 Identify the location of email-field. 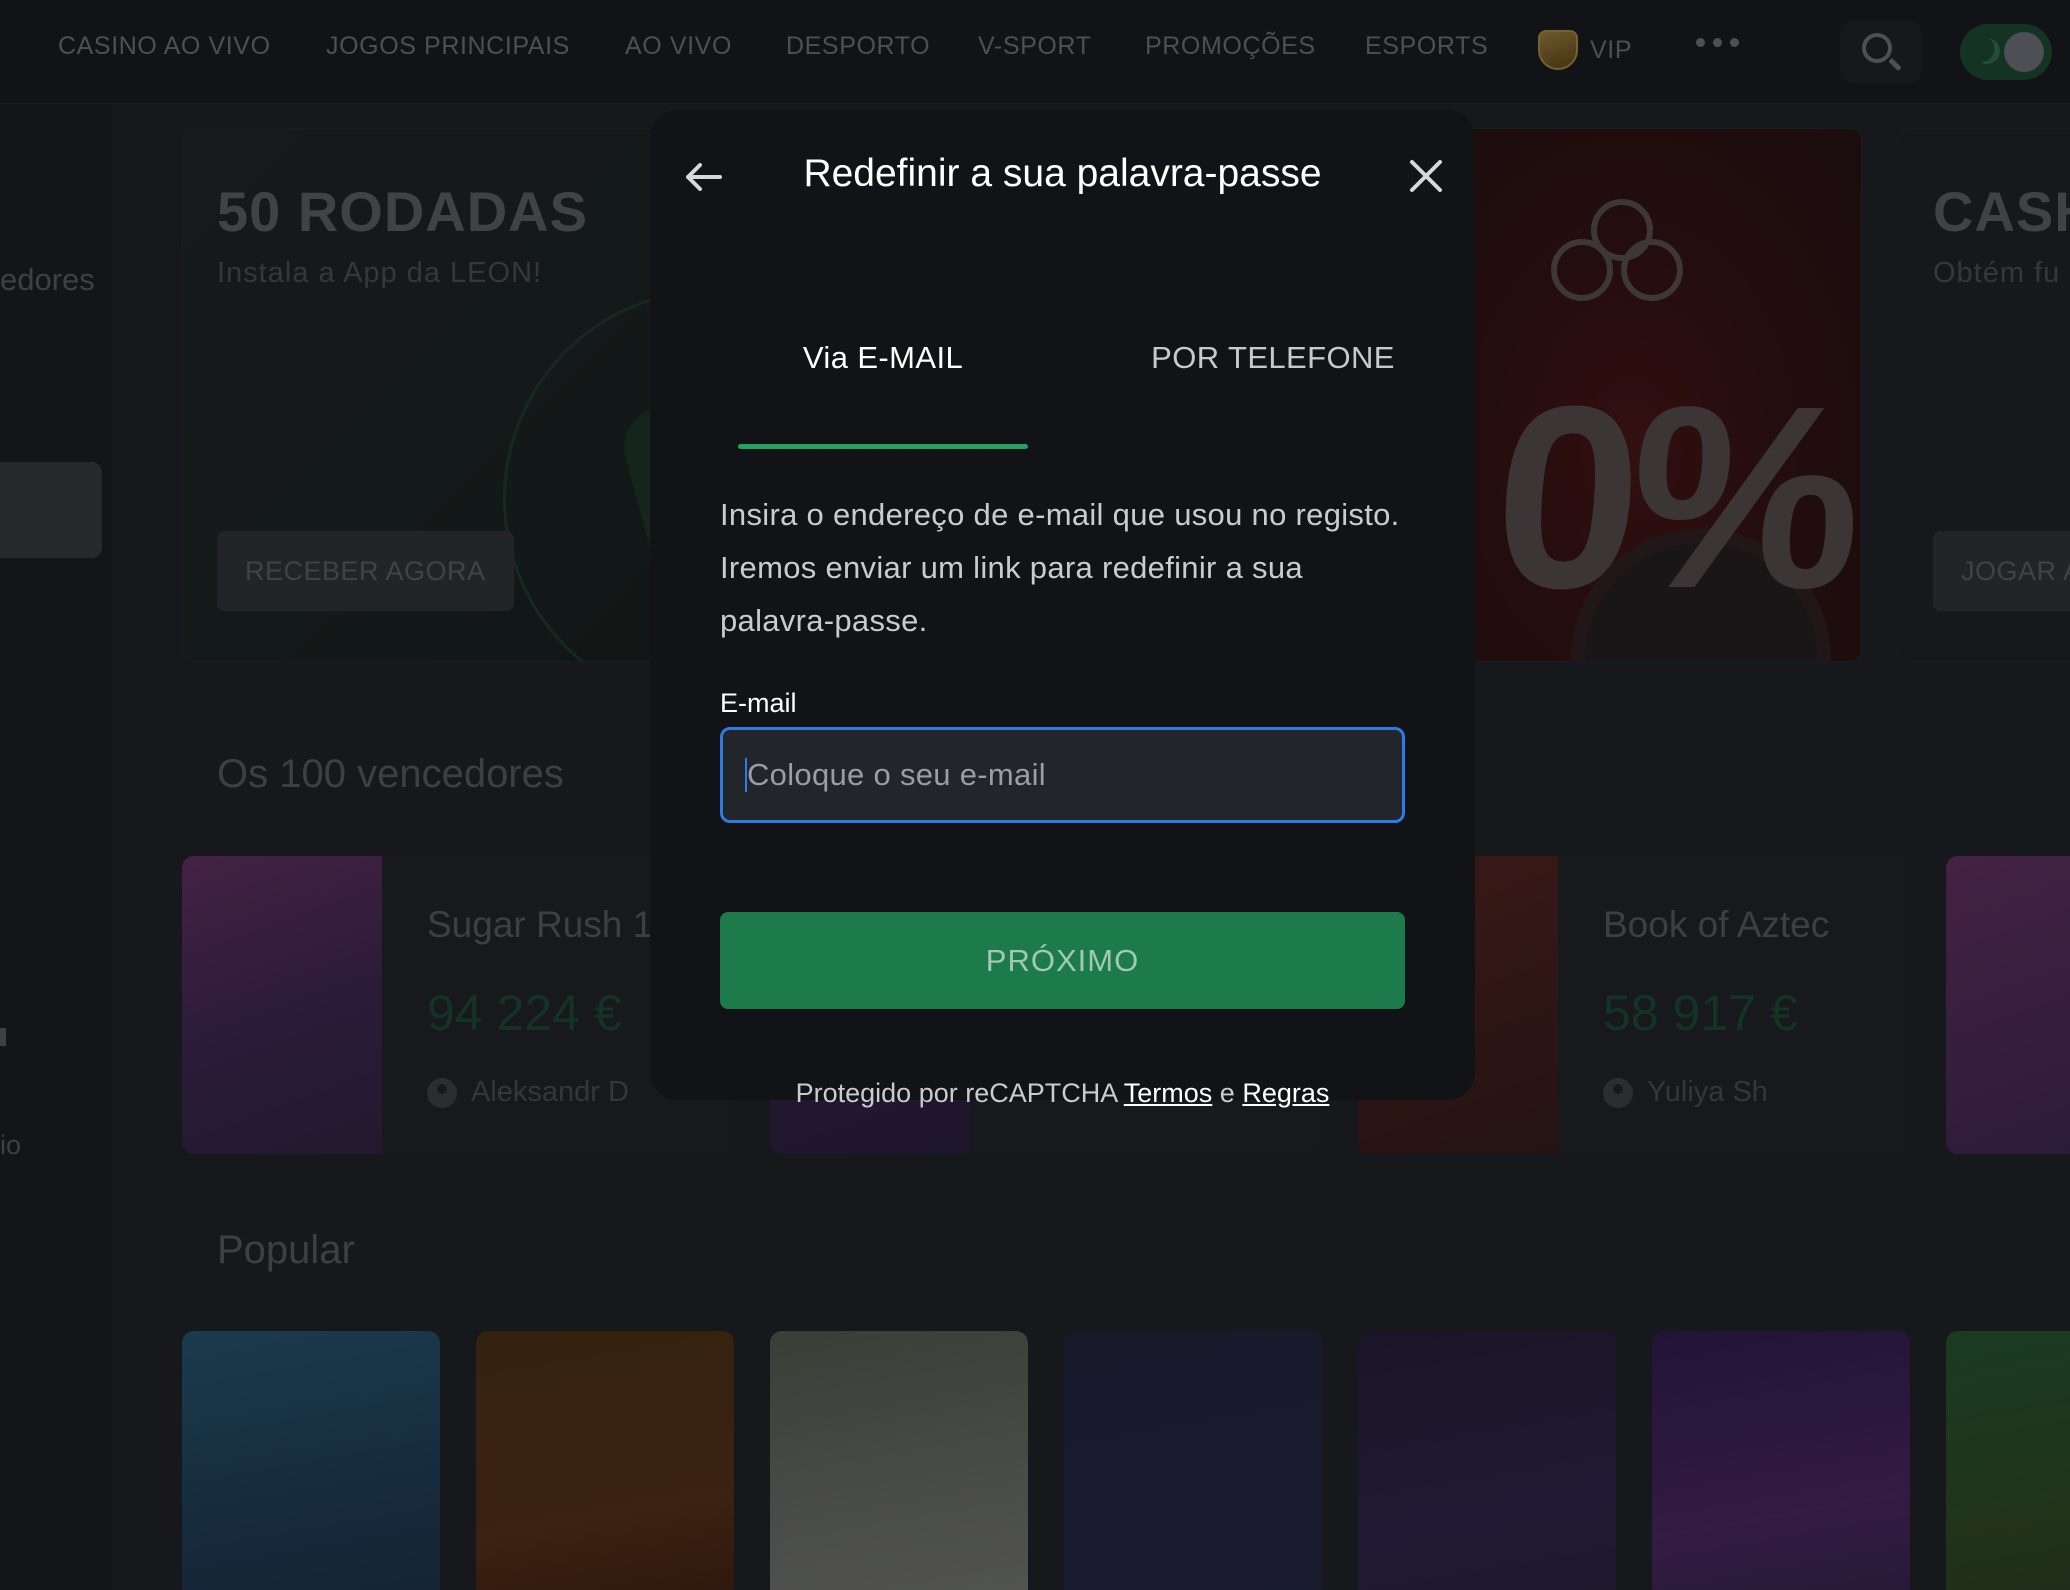
(1062, 775).